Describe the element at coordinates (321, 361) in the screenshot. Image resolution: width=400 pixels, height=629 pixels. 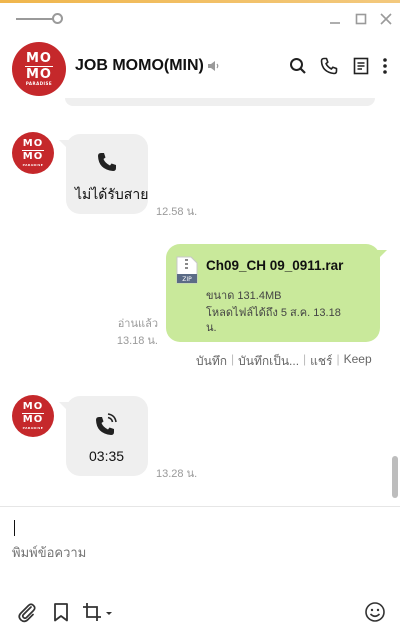
I see `share-link: แชร์` at that location.